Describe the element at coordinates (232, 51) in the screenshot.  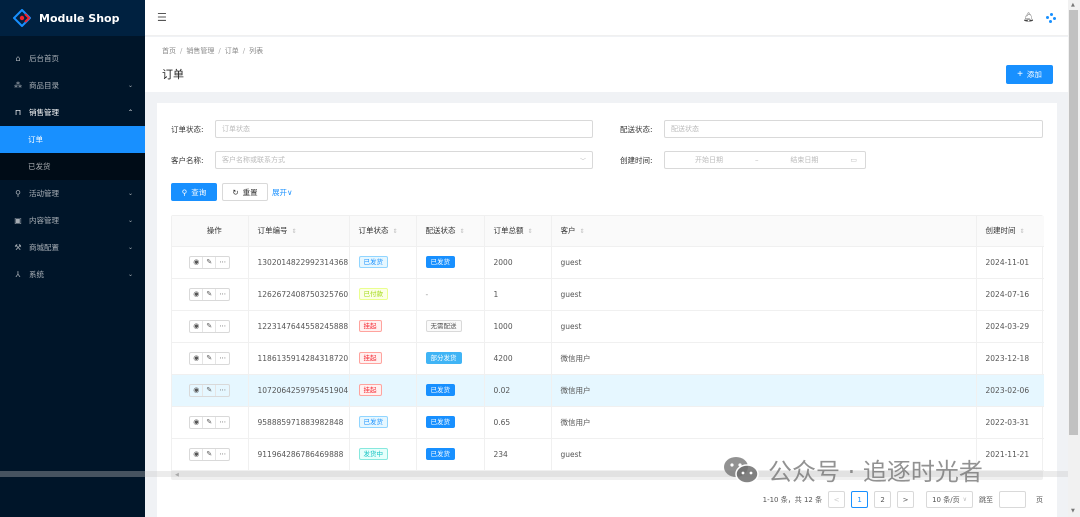
I see `breadcrumb-item: 订单` at that location.